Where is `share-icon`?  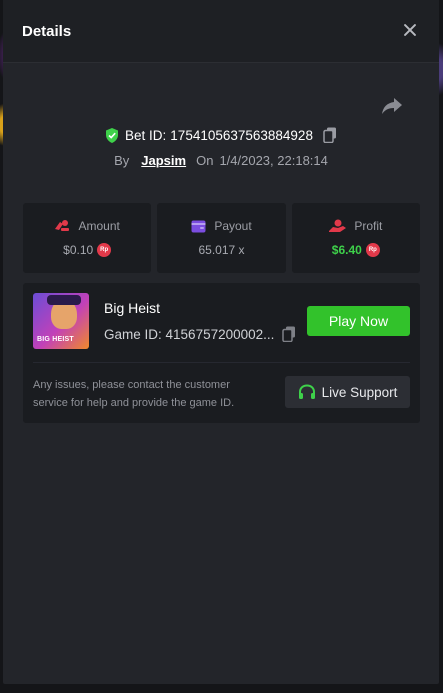
share-icon is located at coordinates (392, 106).